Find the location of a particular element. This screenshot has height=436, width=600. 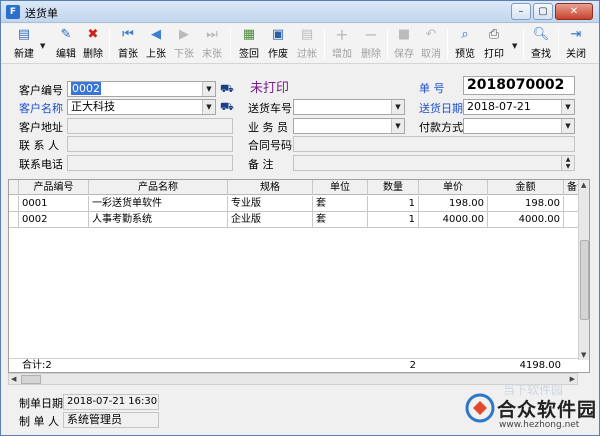

first-record-button: ⏮ 首张 is located at coordinates (128, 44).